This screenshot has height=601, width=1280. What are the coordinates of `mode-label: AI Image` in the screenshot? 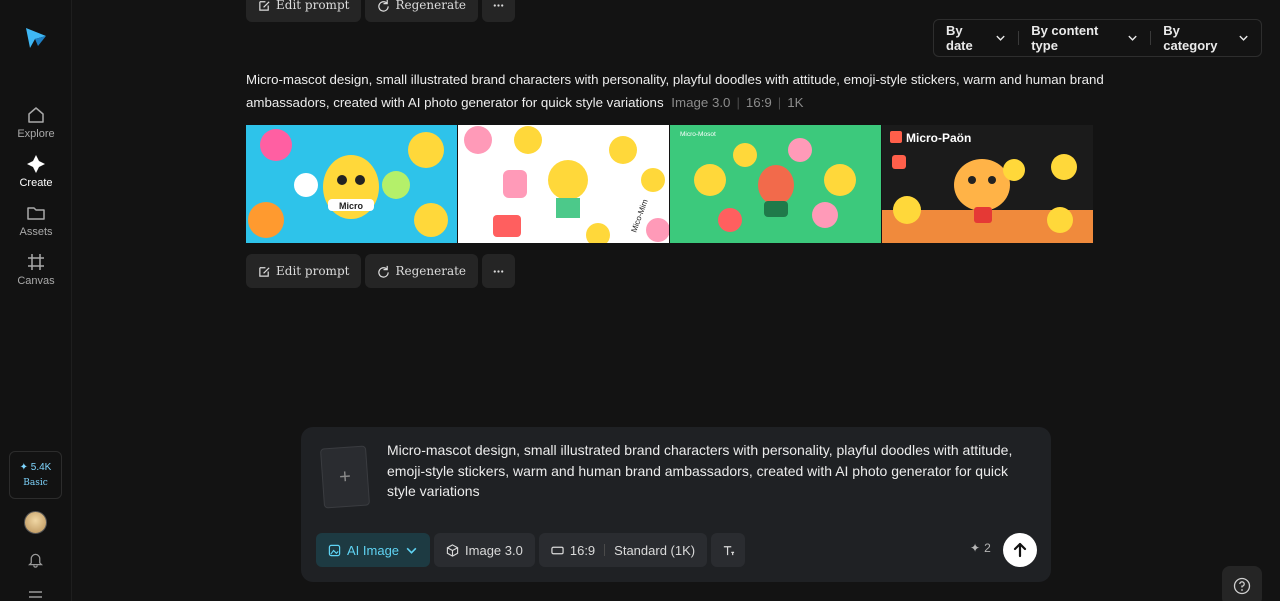 It's located at (373, 550).